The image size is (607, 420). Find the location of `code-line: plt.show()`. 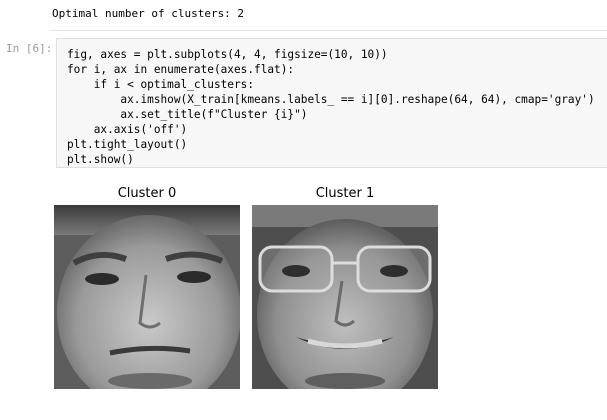

code-line: plt.show() is located at coordinates (100, 159).